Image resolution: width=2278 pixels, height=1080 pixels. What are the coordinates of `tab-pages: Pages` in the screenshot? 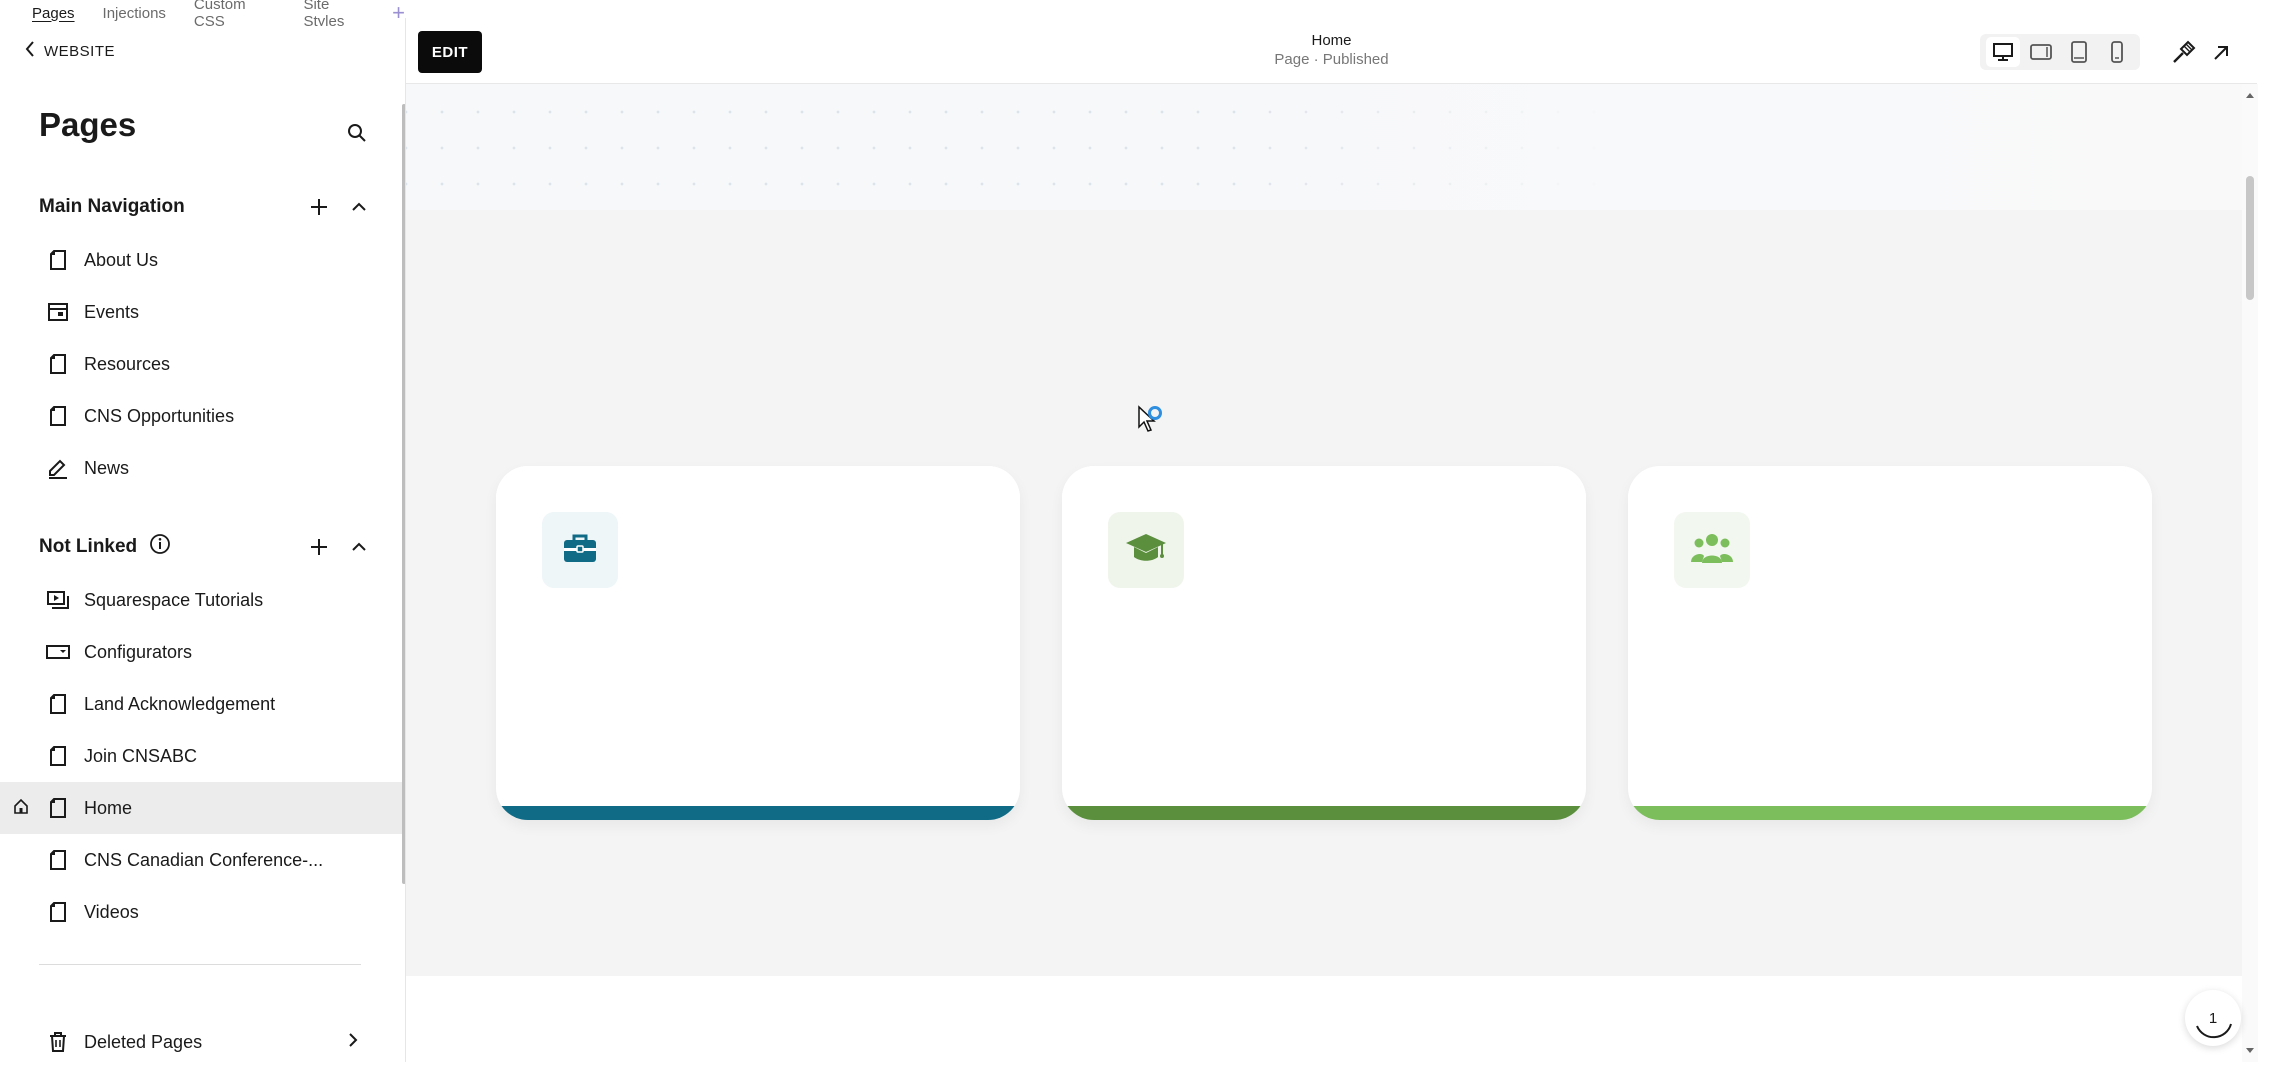 It's located at (53, 13).